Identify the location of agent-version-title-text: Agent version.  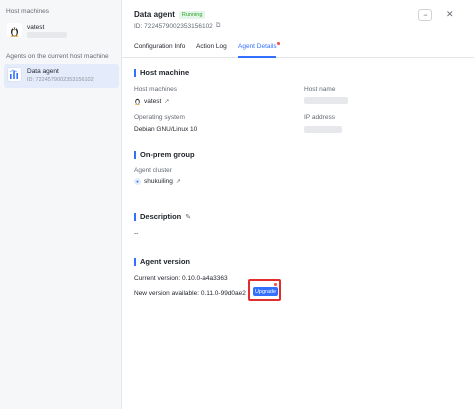
(165, 261).